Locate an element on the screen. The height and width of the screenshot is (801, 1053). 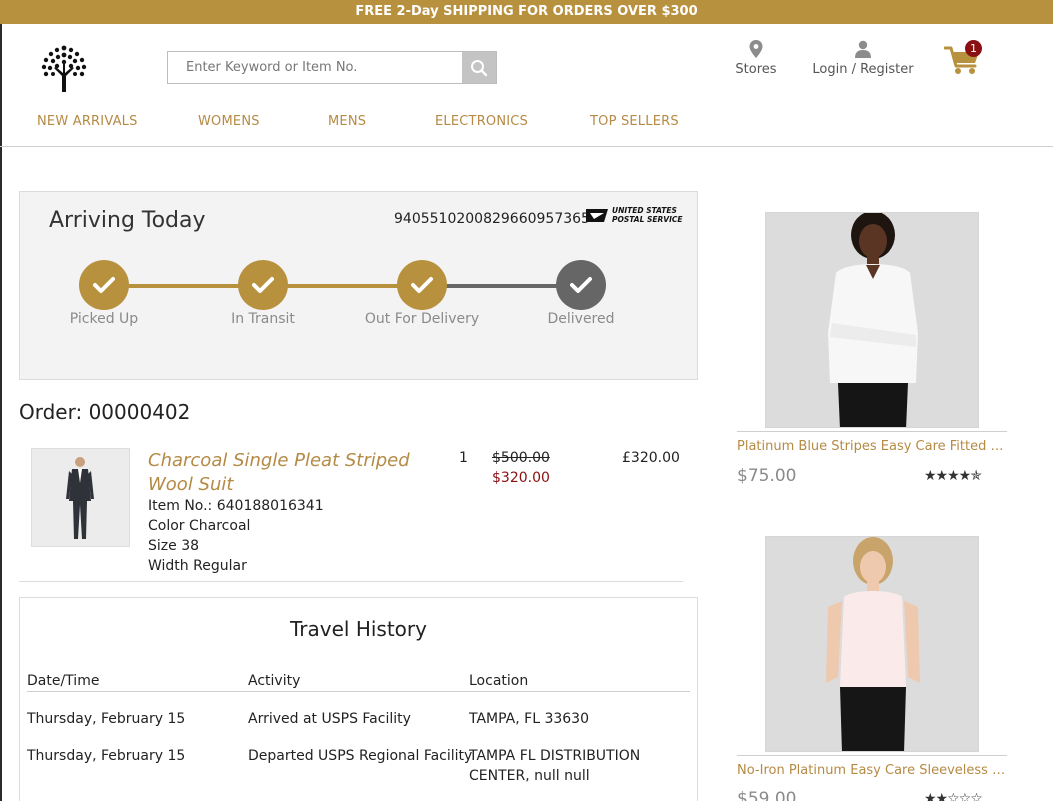
star-rating: ★★★★✯ is located at coordinates (953, 476).